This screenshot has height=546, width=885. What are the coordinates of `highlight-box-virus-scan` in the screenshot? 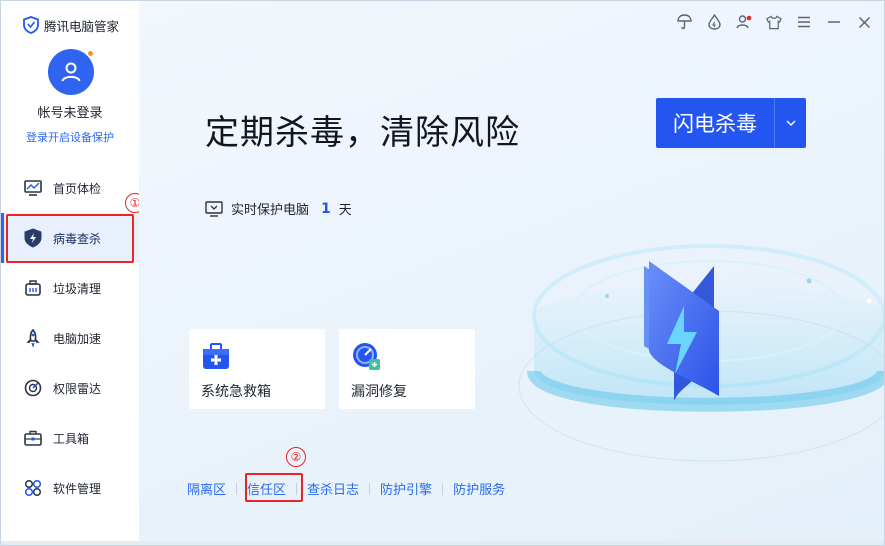 It's located at (70, 238).